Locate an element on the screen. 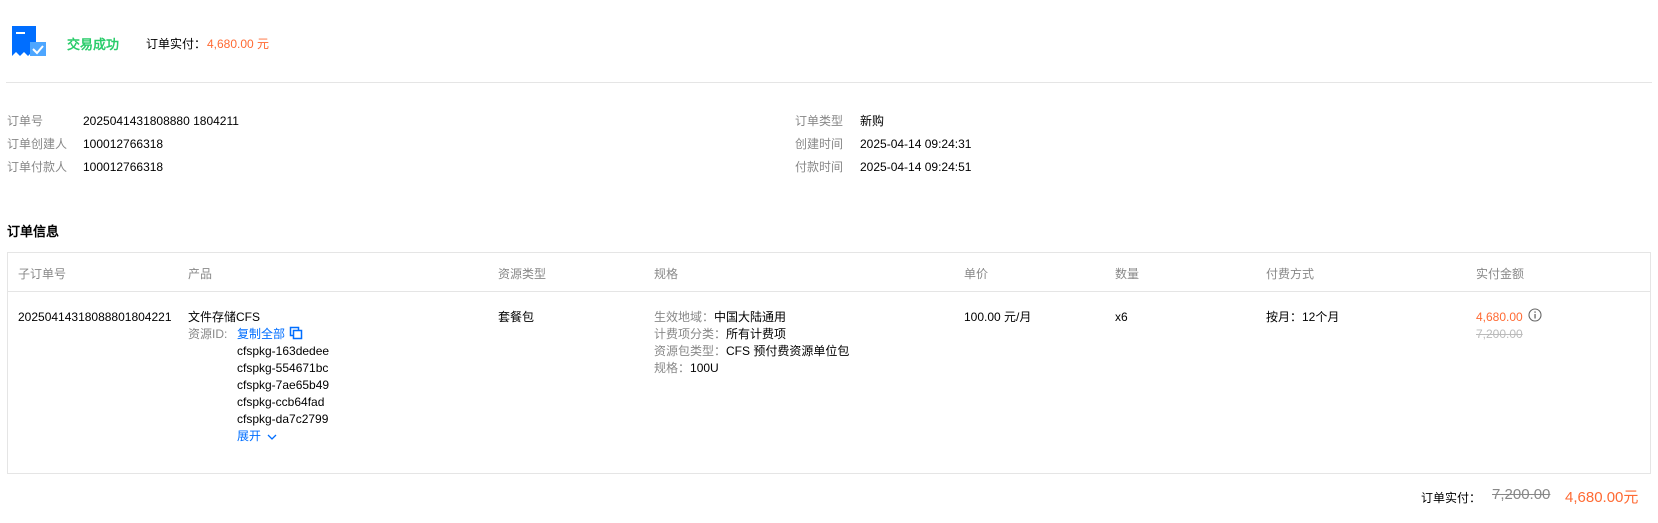 Image resolution: width=1658 pixels, height=523 pixels. col-quantity: 数量 is located at coordinates (1127, 274).